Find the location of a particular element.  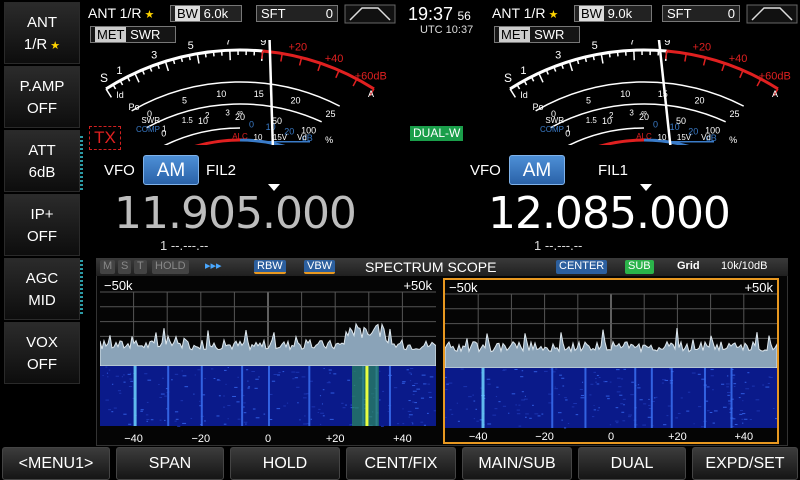

plus-tick is located at coordinates (723, 67).